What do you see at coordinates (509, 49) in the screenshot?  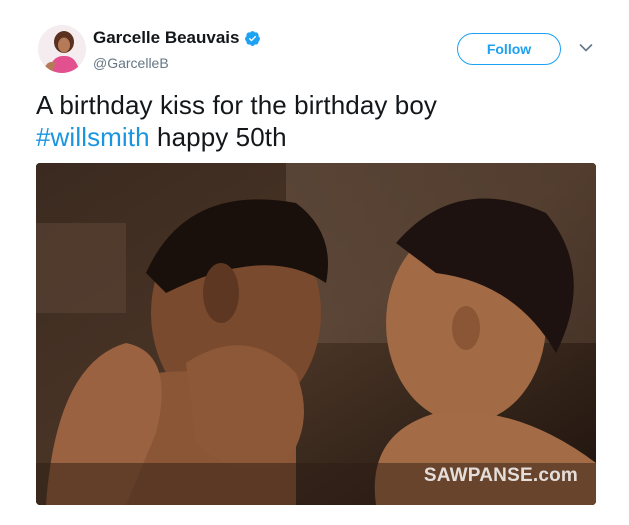 I see `follow-button: Follow` at bounding box center [509, 49].